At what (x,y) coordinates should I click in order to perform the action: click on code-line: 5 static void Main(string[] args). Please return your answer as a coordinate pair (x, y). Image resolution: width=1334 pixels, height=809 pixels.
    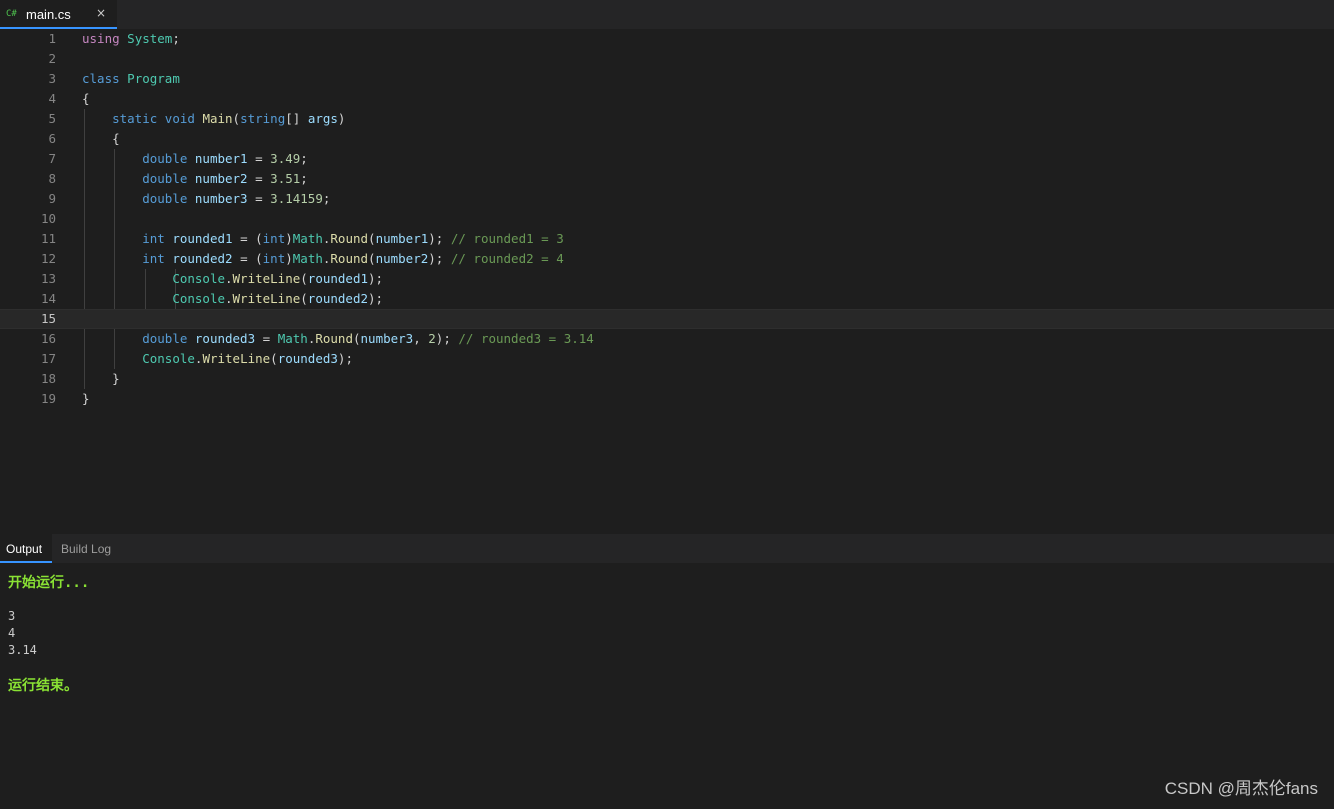
    Looking at the image, I should click on (667, 119).